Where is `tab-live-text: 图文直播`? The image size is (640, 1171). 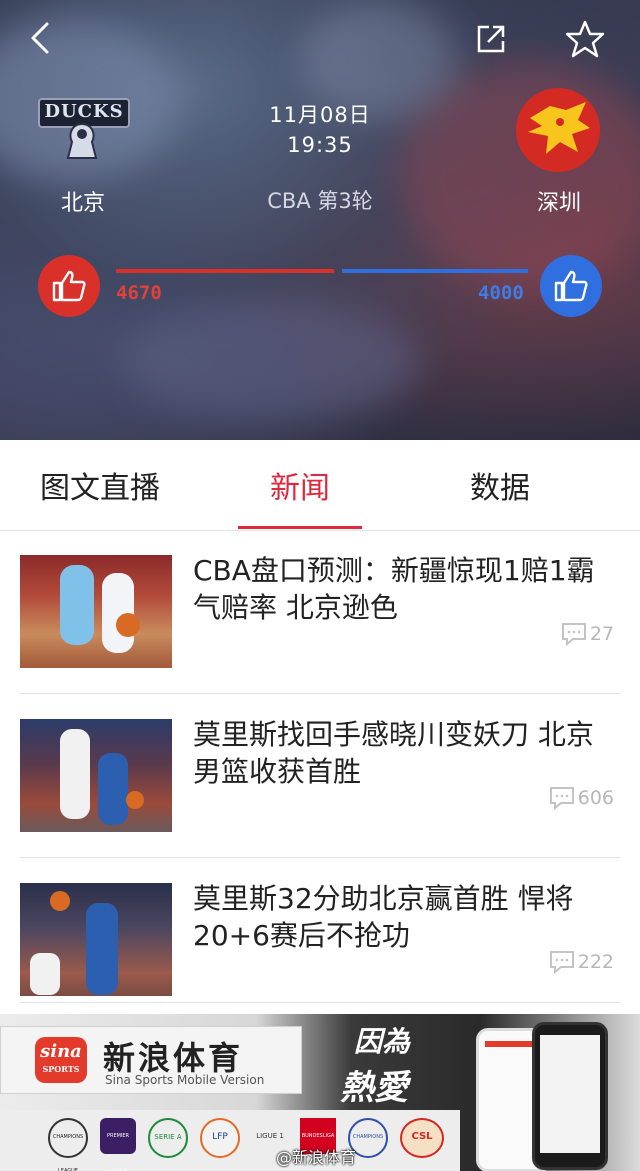 tab-live-text: 图文直播 is located at coordinates (100, 485).